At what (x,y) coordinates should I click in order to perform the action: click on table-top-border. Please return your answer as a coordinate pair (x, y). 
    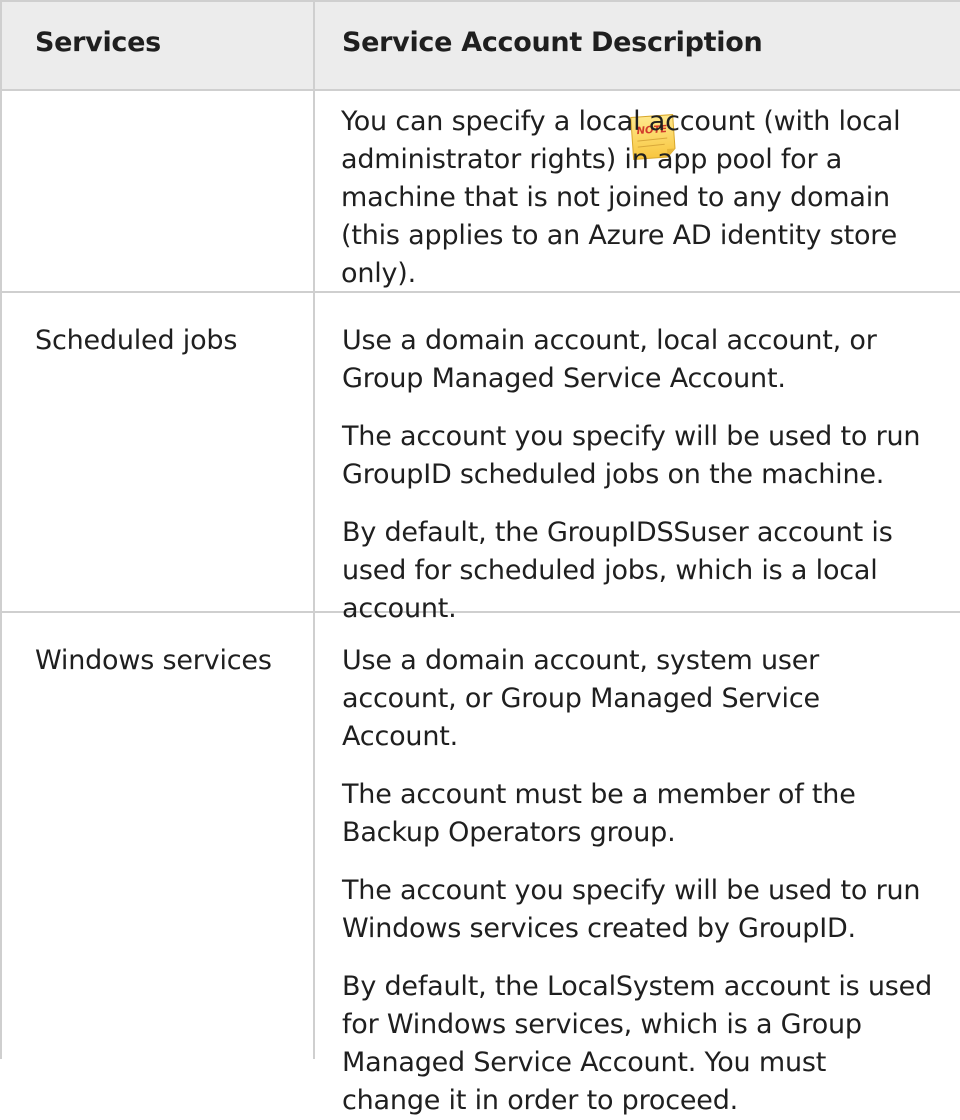
    Looking at the image, I should click on (480, 1).